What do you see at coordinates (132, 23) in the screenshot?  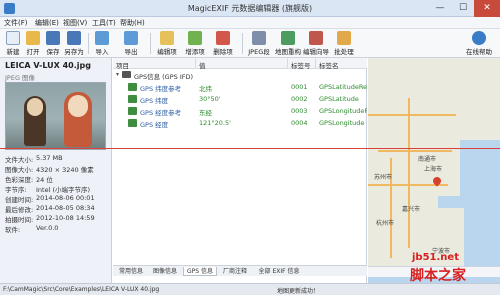 I see `menu-help: 帮助(H)` at bounding box center [132, 23].